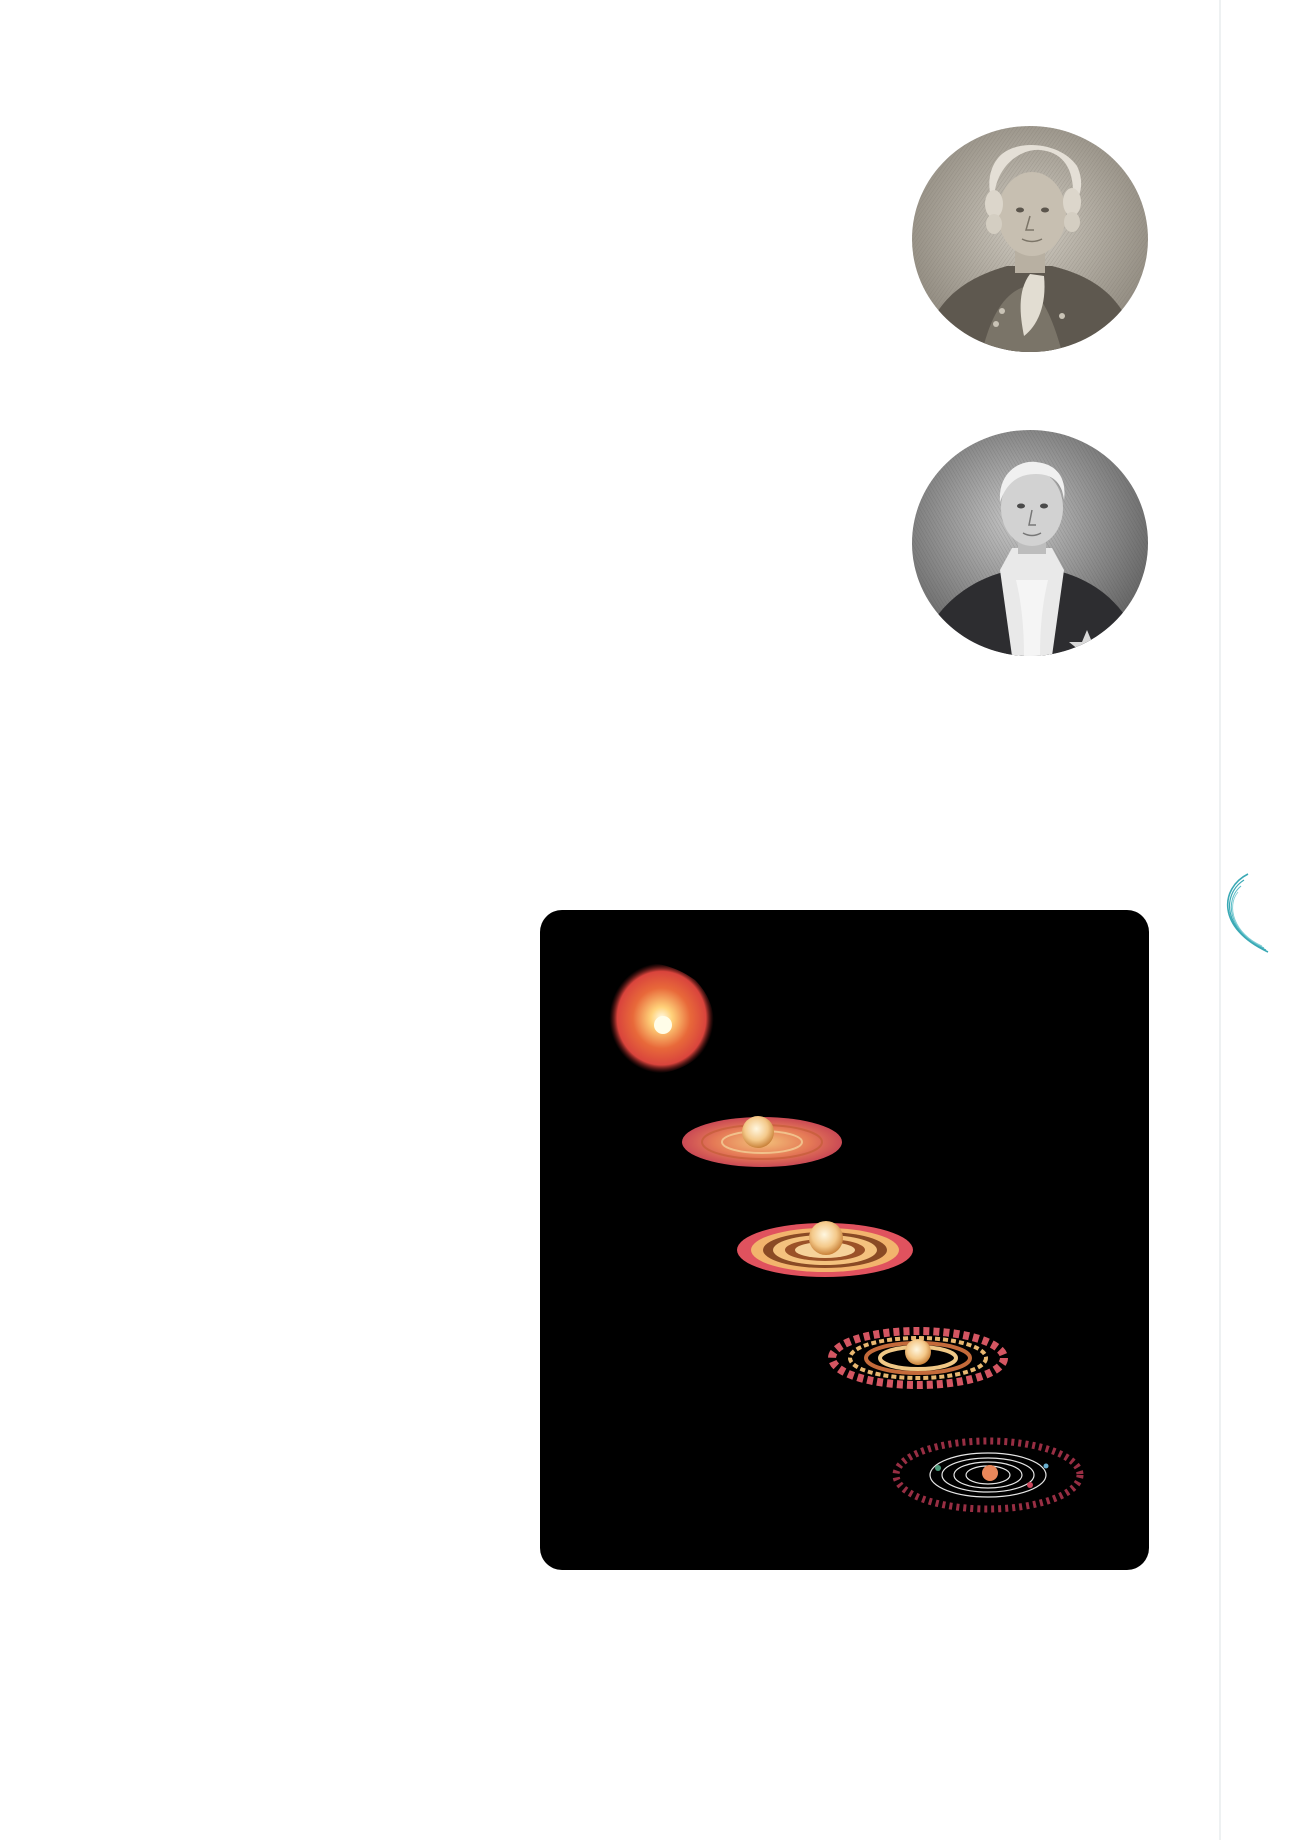 The width and height of the screenshot is (1301, 1840). I want to click on stage-beaded-rings, so click(918, 1358).